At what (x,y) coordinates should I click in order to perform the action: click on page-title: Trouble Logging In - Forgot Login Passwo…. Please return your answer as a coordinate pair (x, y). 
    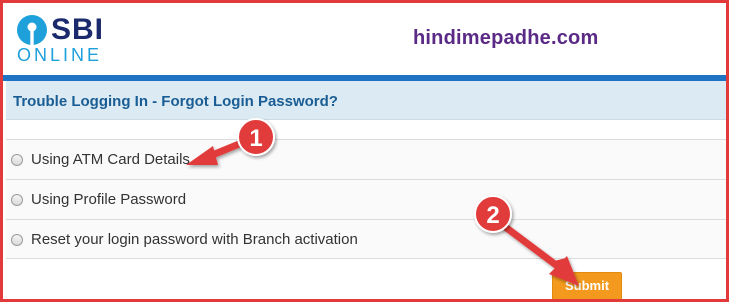
    Looking at the image, I should click on (175, 101).